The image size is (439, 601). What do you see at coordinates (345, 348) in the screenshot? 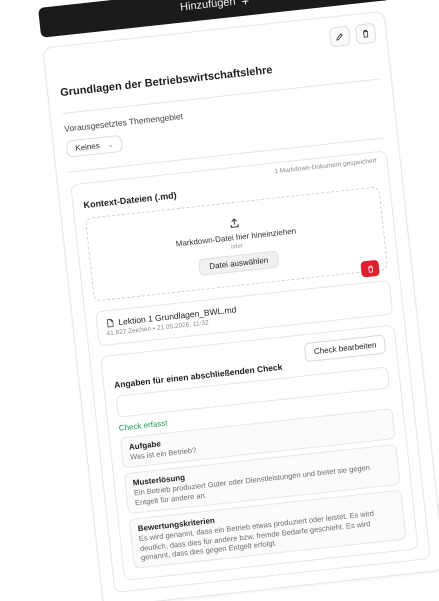
I see `edit-check-button: Check bearbeiten` at bounding box center [345, 348].